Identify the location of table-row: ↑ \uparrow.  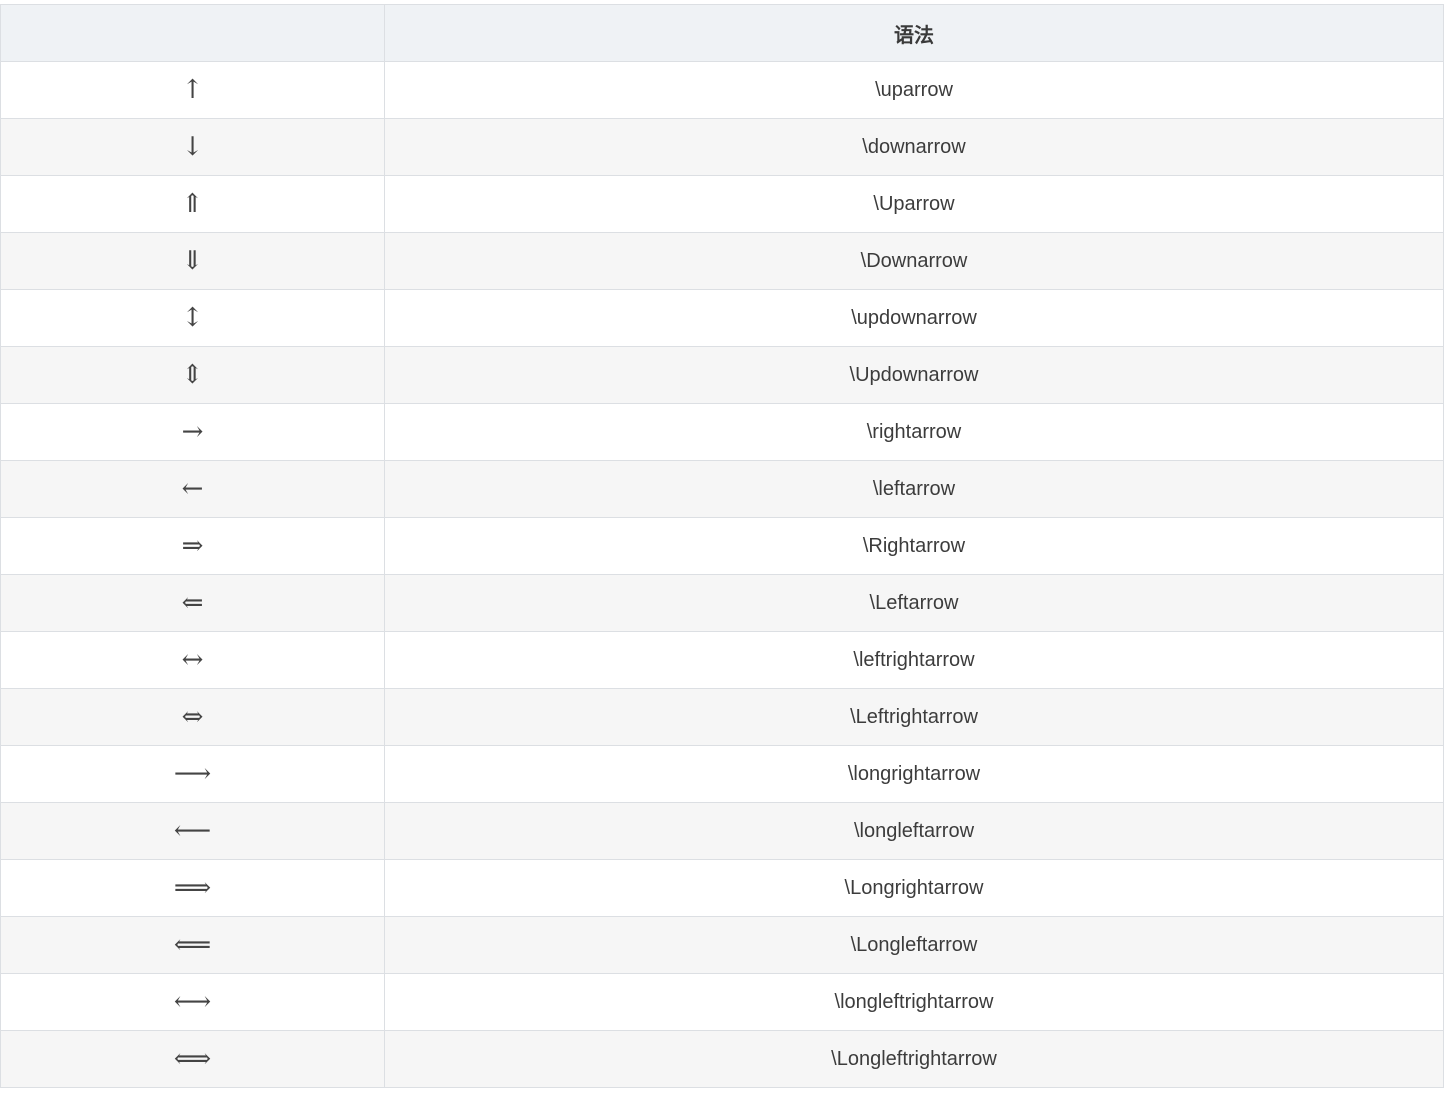
(722, 90).